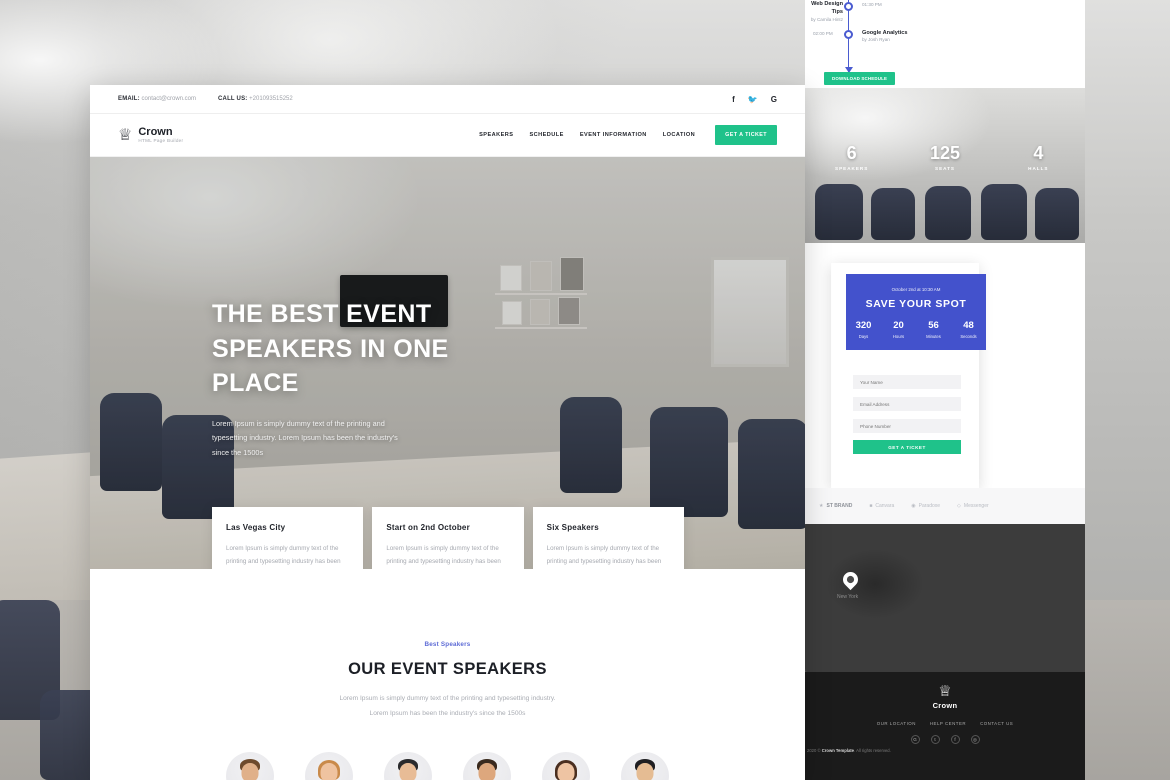 The height and width of the screenshot is (780, 1170). Describe the element at coordinates (753, 99) in the screenshot. I see `twitter-icon: 🐦` at that location.